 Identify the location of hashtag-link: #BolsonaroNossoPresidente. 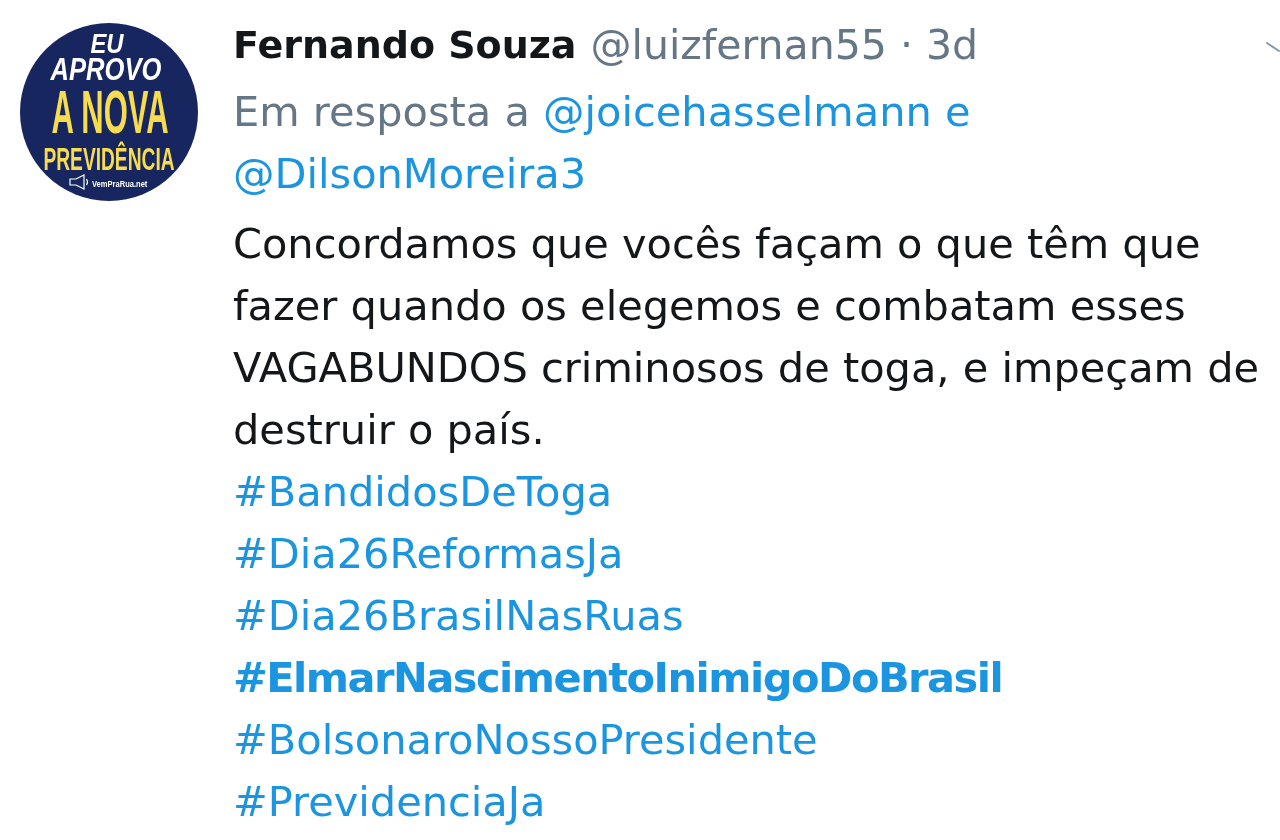
(525, 740).